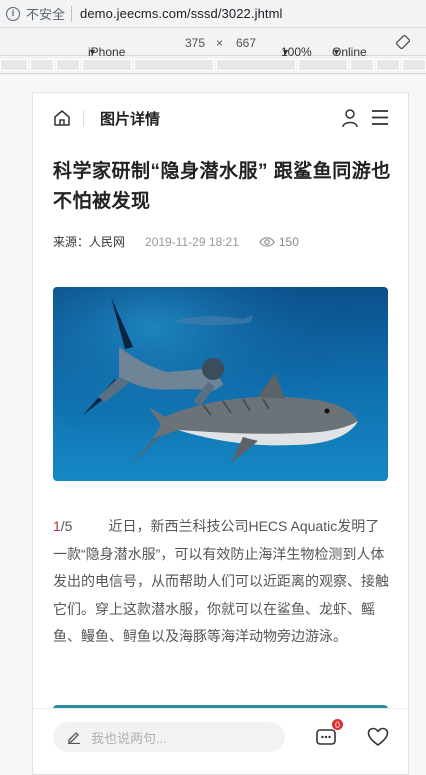 The height and width of the screenshot is (775, 426). What do you see at coordinates (267, 241) in the screenshot?
I see `eye-icon` at bounding box center [267, 241].